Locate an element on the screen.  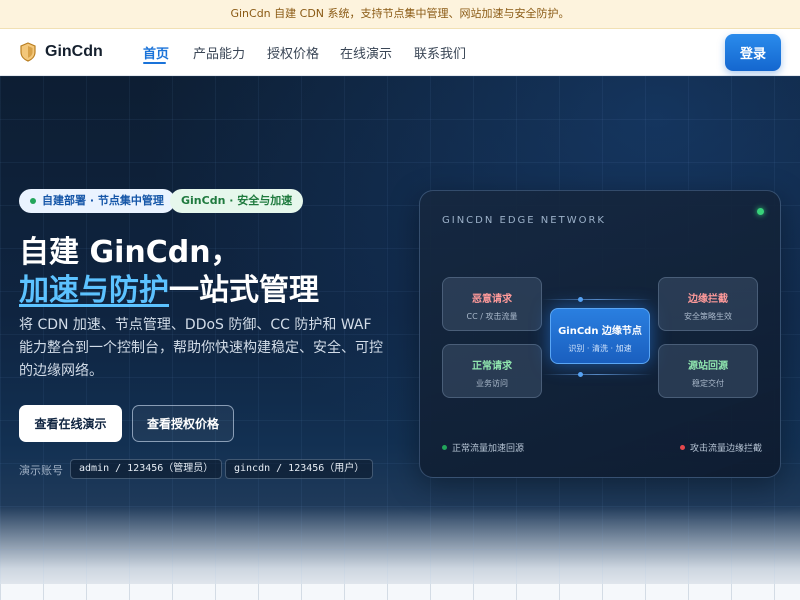
legend-normal: 正常流量加速回源 is located at coordinates (483, 447).